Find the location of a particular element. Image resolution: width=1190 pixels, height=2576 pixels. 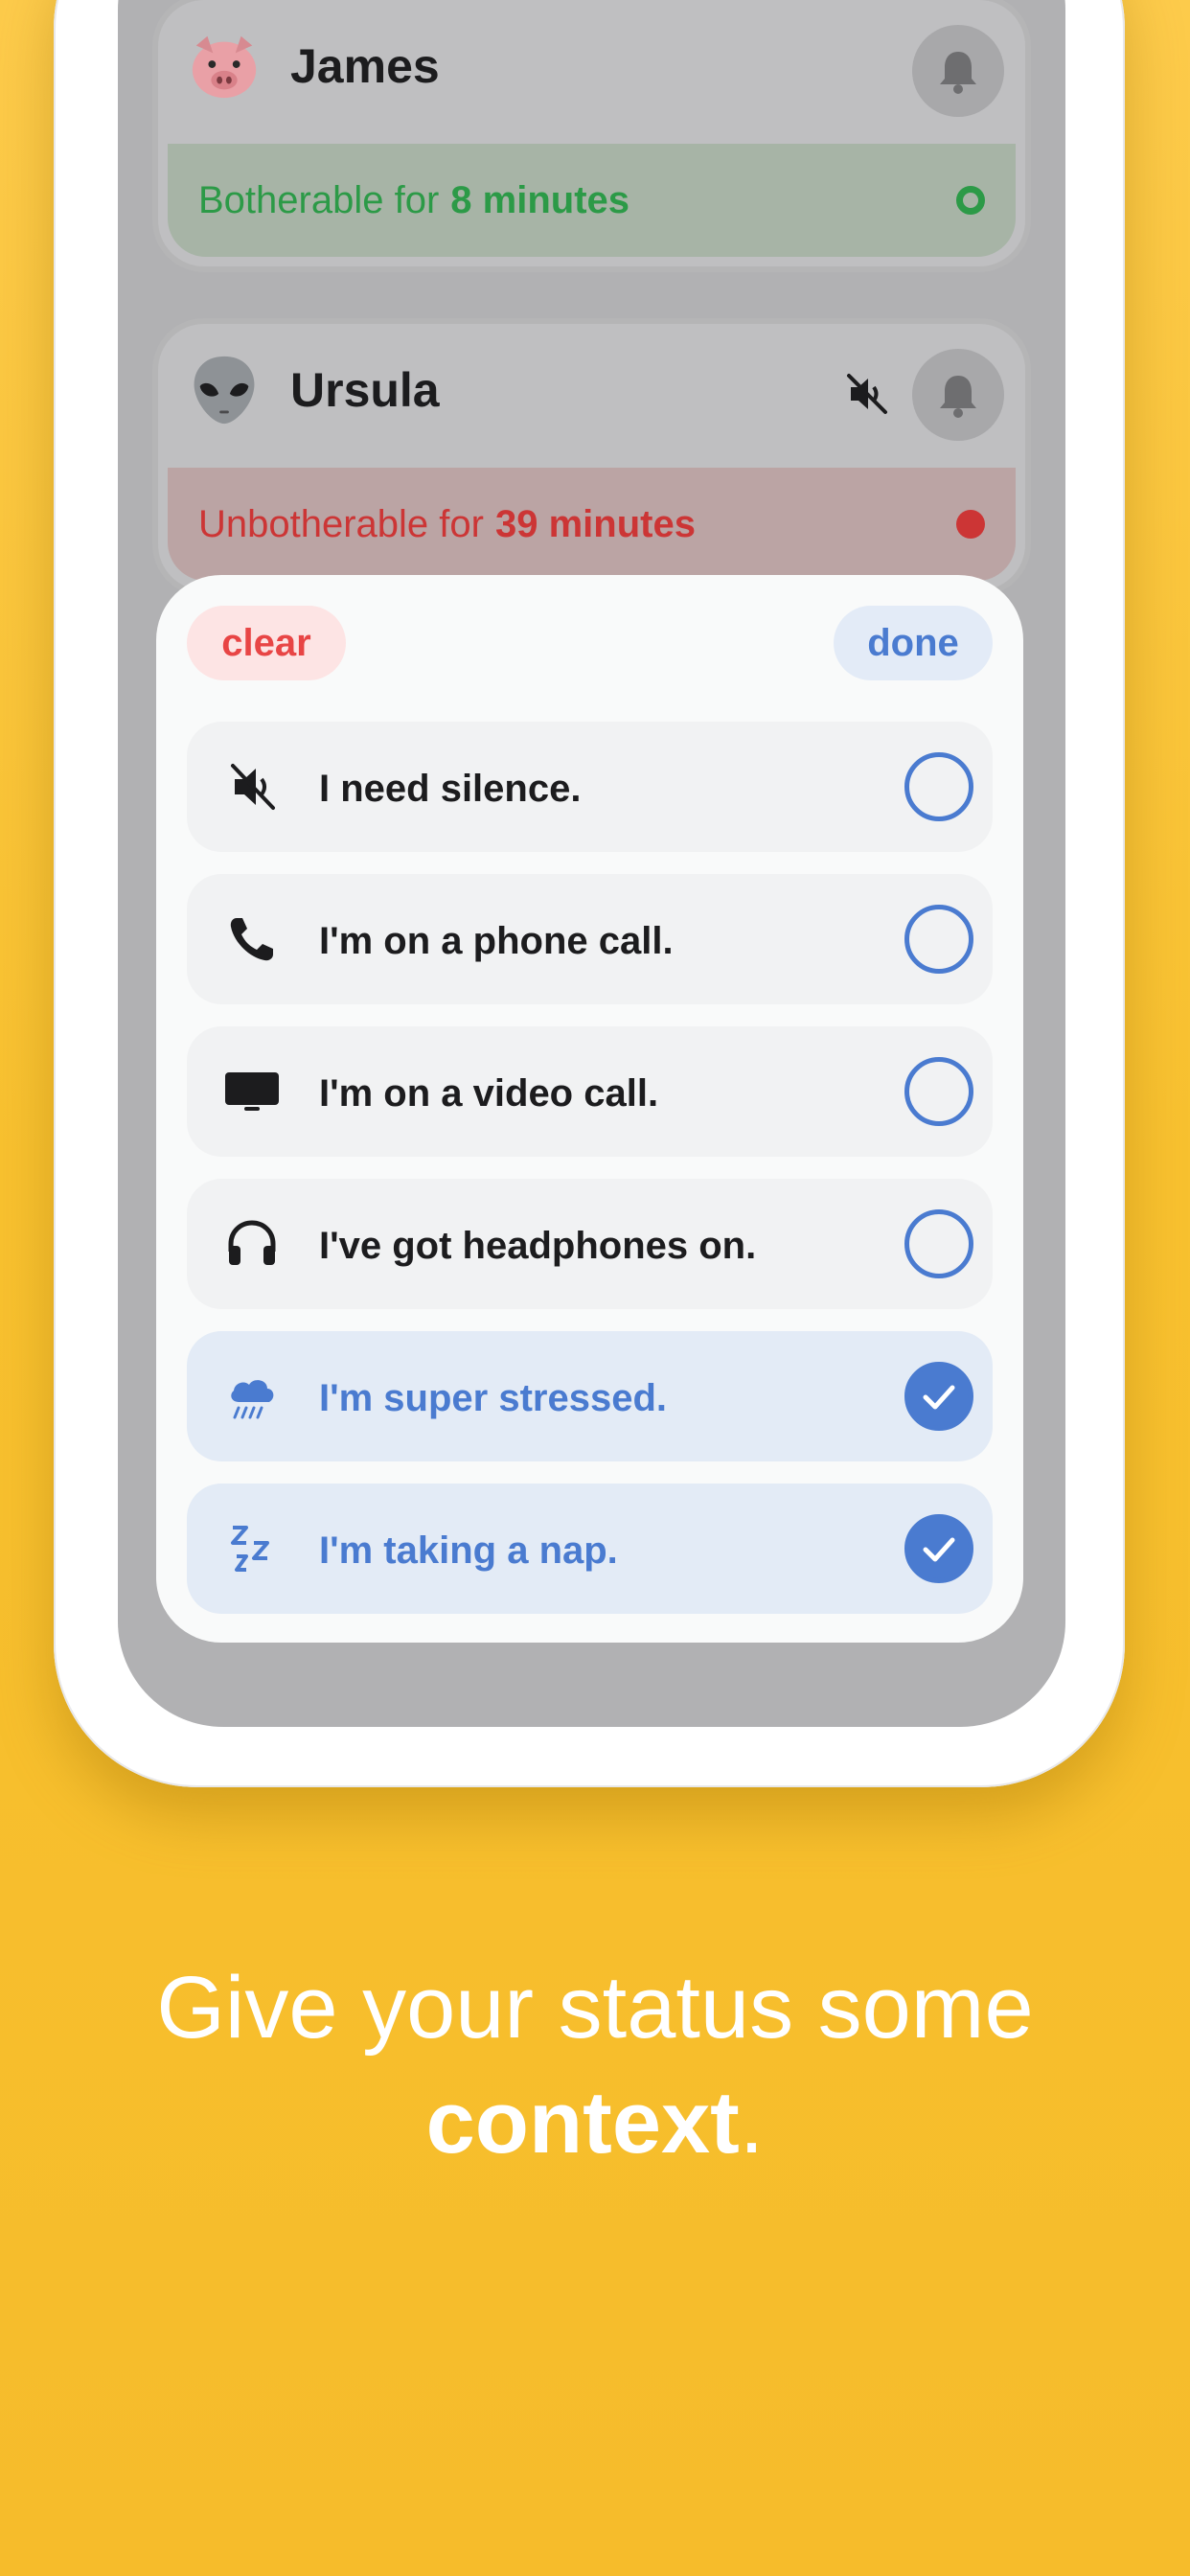

option-super-stressed: I'm super stressed. is located at coordinates (590, 1396).